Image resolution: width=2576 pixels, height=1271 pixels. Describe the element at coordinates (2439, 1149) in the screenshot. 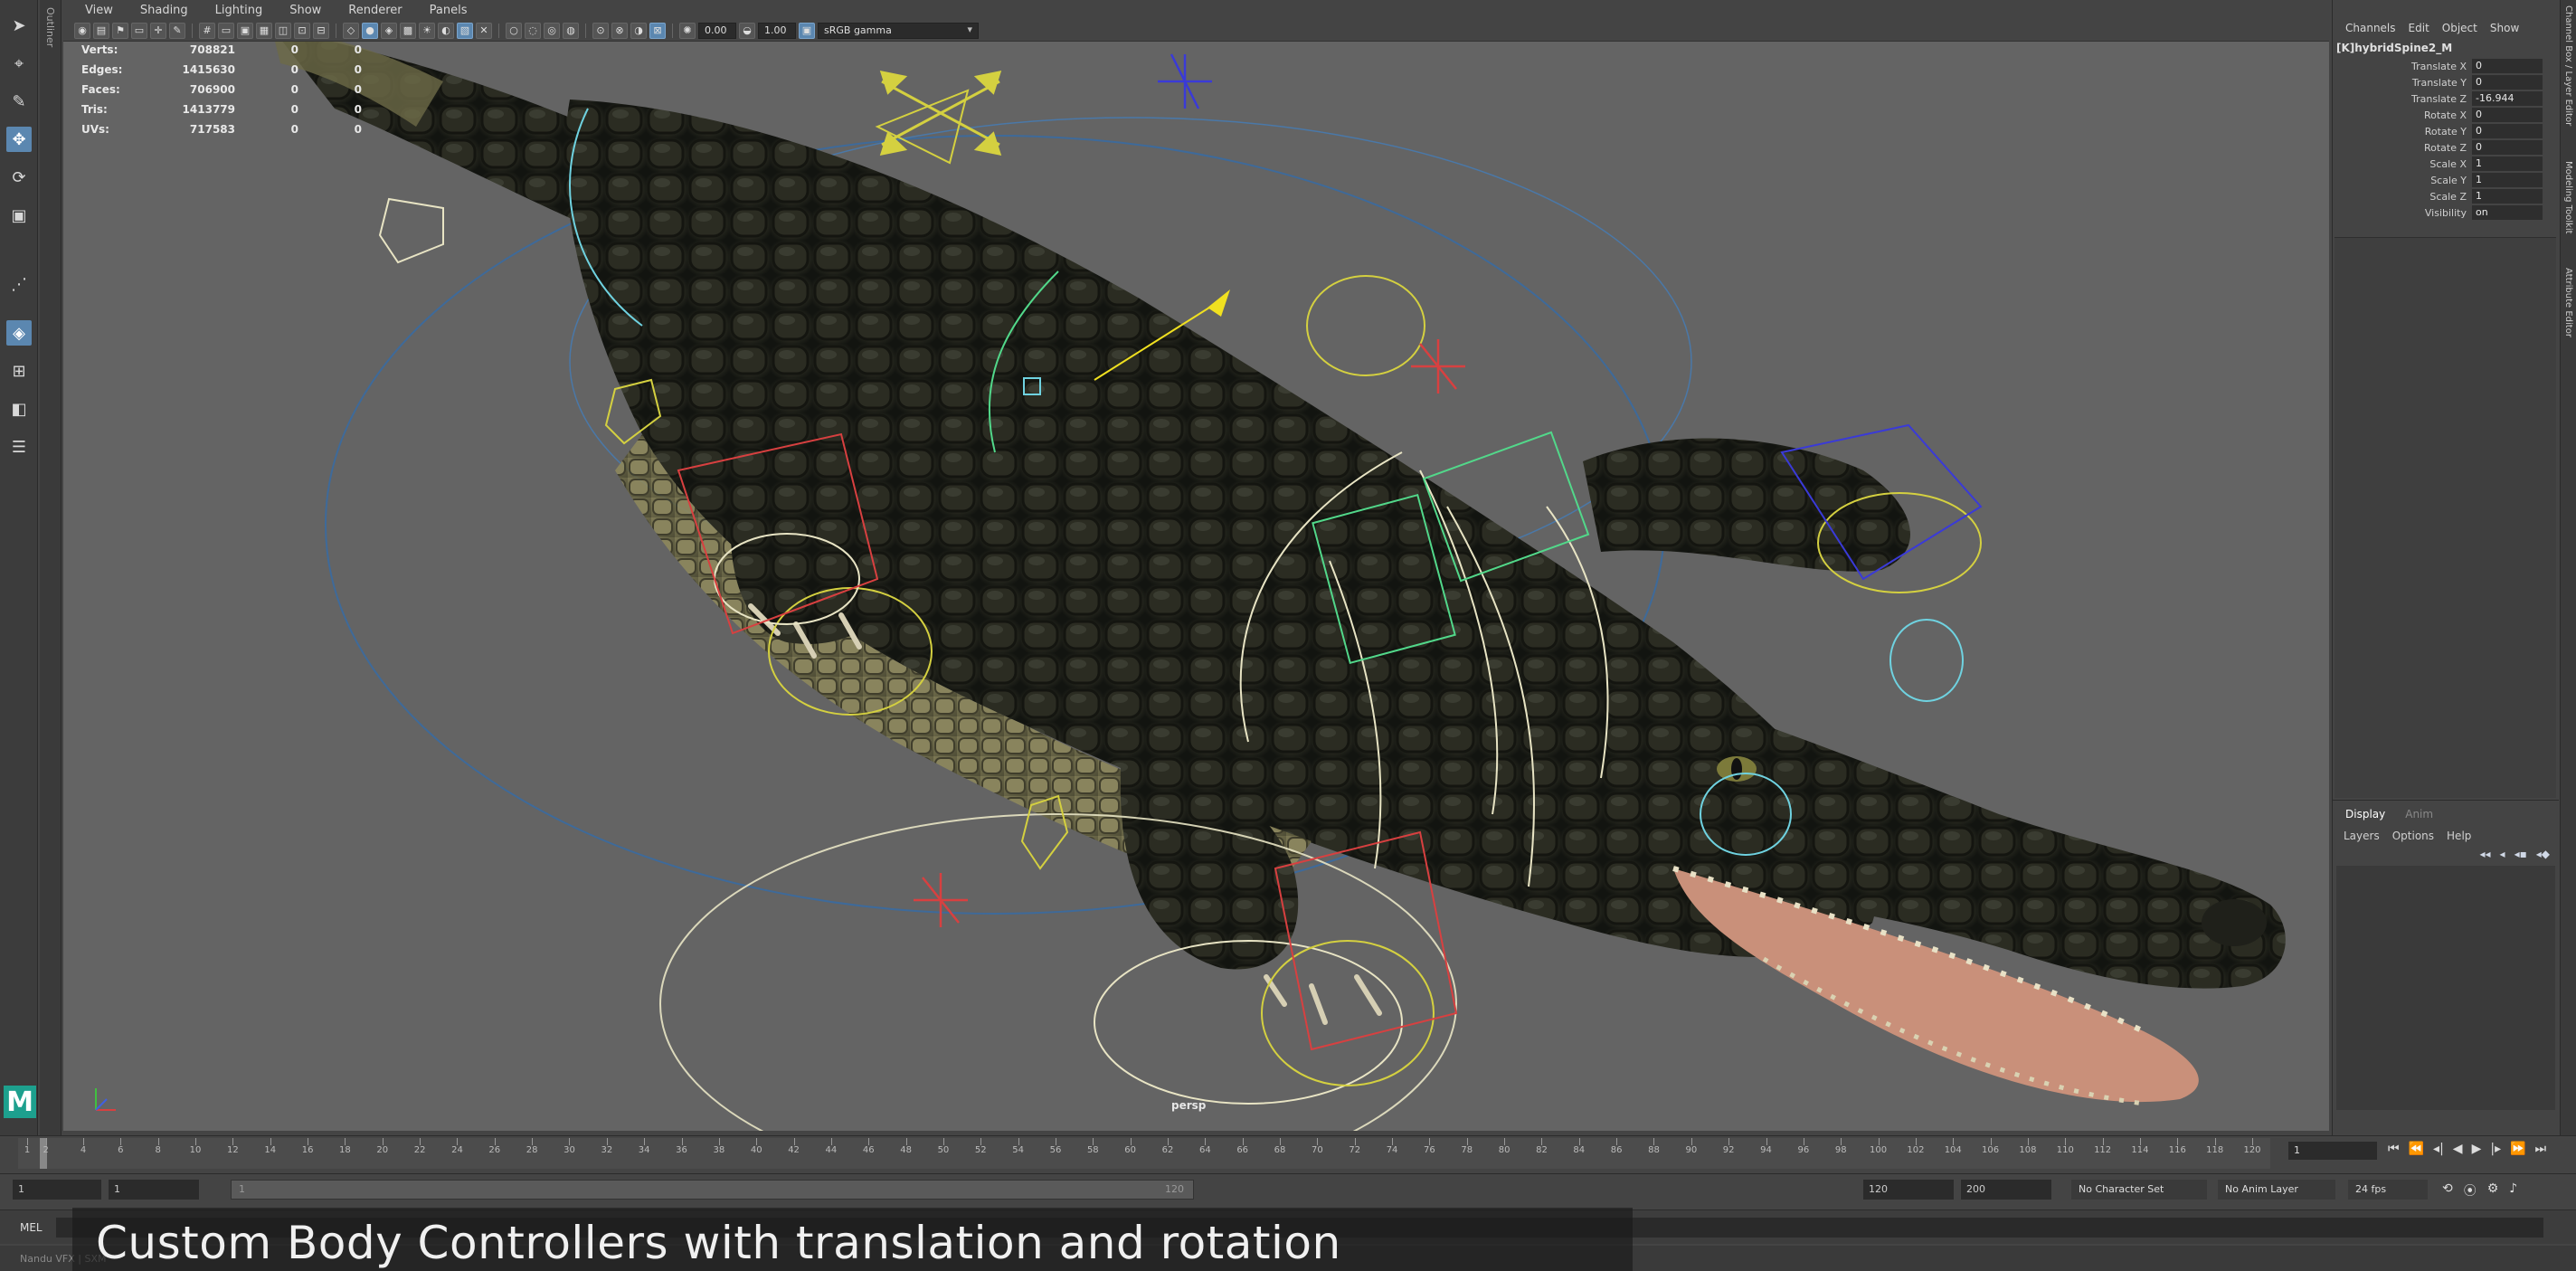

I see `step-back-frame-icon: ◂|` at that location.